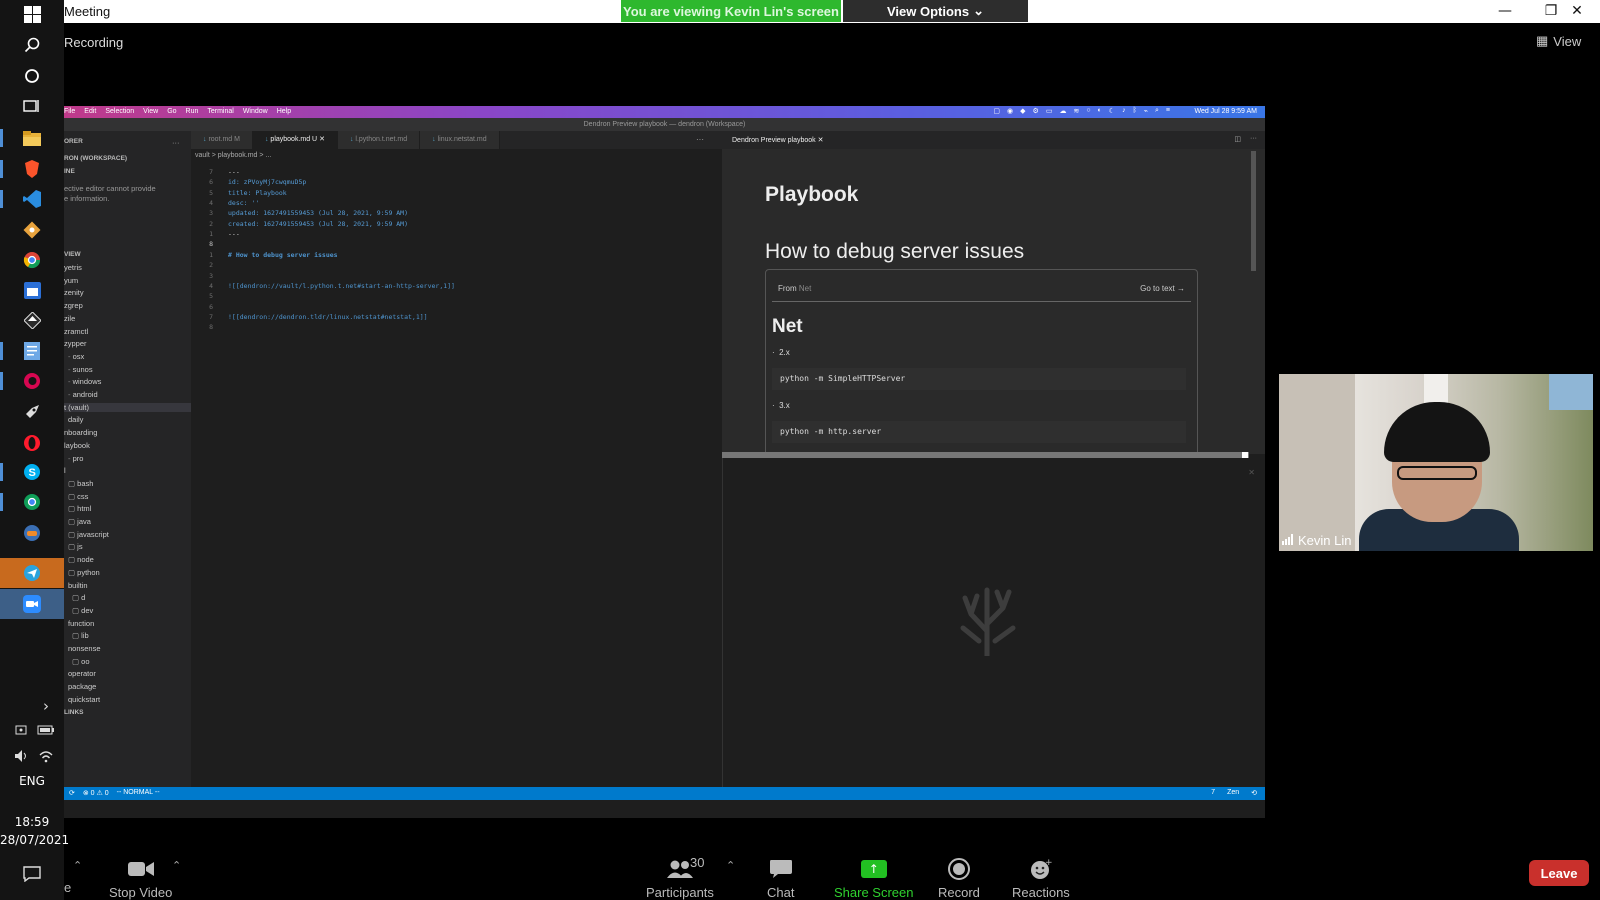 Image resolution: width=1600 pixels, height=900 pixels. What do you see at coordinates (22, 730) in the screenshot?
I see `meet-now-icon` at bounding box center [22, 730].